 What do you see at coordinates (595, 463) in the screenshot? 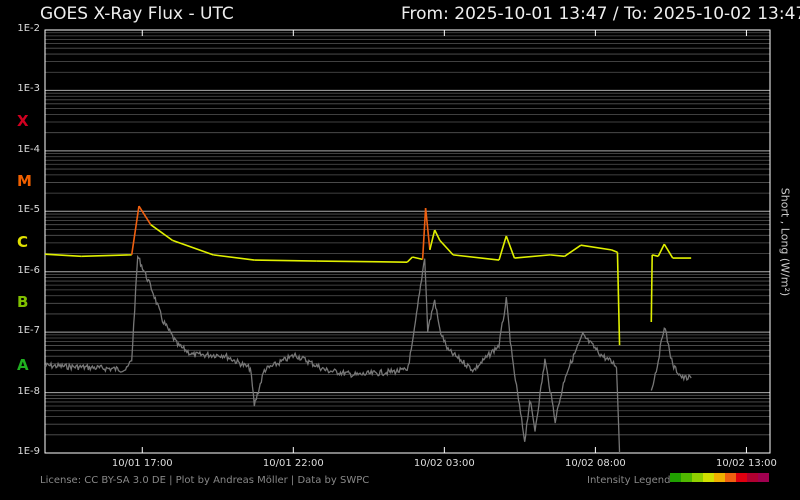
I see `x-tick-label: 10/02 08:00` at bounding box center [595, 463].